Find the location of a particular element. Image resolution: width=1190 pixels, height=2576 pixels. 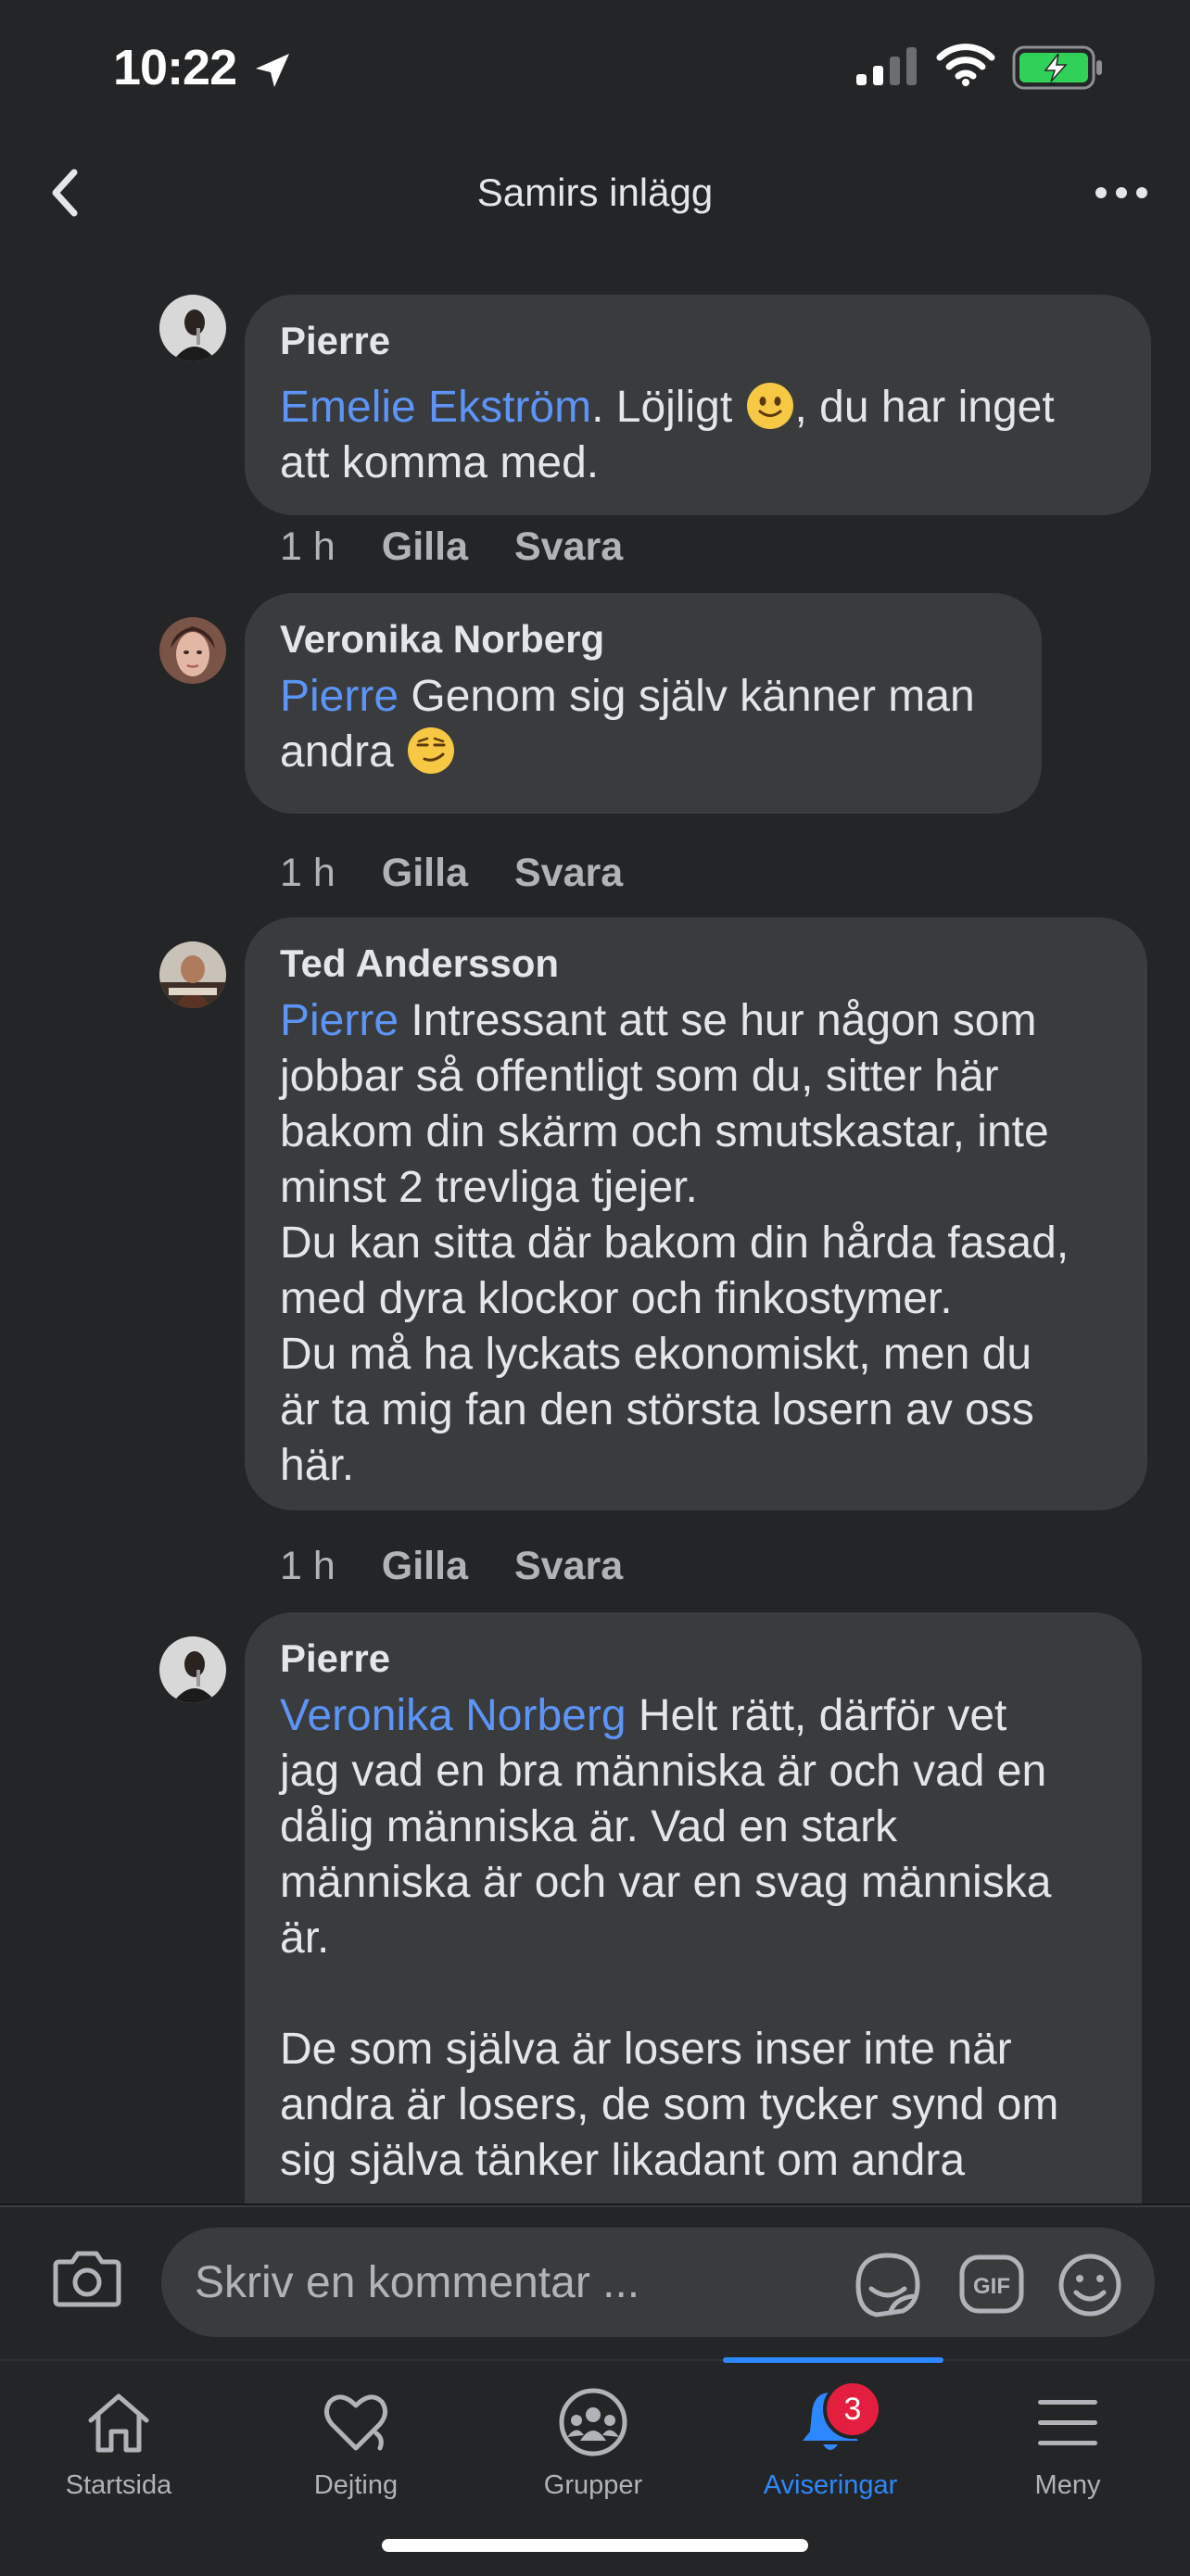

mention-link: Veronika Norberg is located at coordinates (453, 1715).